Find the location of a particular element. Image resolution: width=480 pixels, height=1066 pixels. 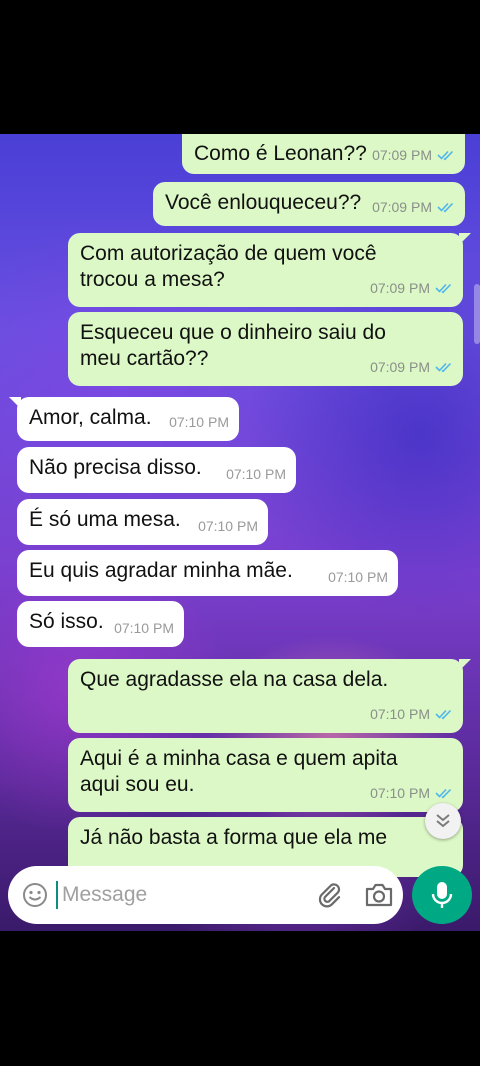

message-bubble-incoming: Amor, calma. 07:10 PM is located at coordinates (124, 419).